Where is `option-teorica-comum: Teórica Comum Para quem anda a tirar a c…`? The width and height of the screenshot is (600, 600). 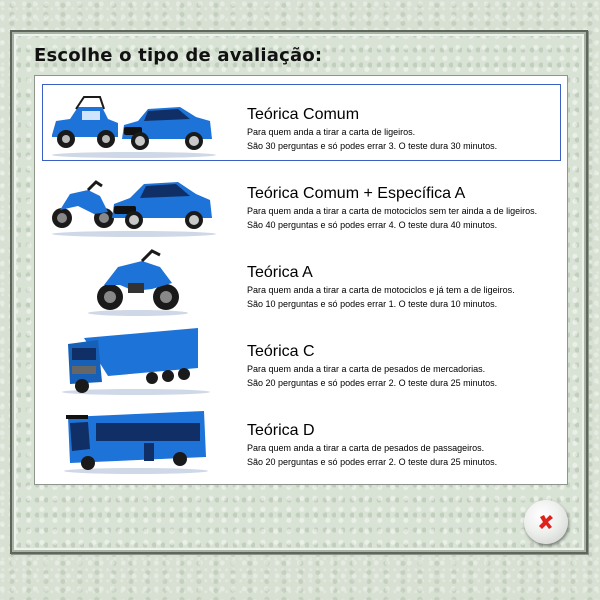 option-teorica-comum: Teórica Comum Para quem anda a tirar a c… is located at coordinates (301, 122).